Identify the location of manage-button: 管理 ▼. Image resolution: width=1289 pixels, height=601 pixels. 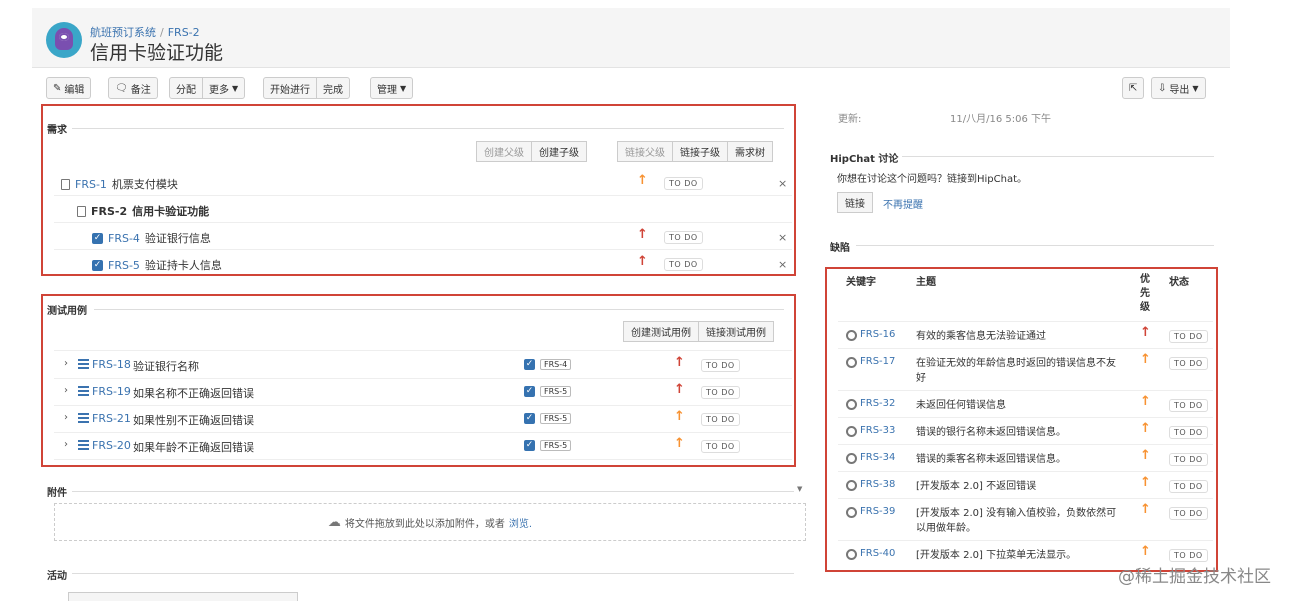
(392, 88).